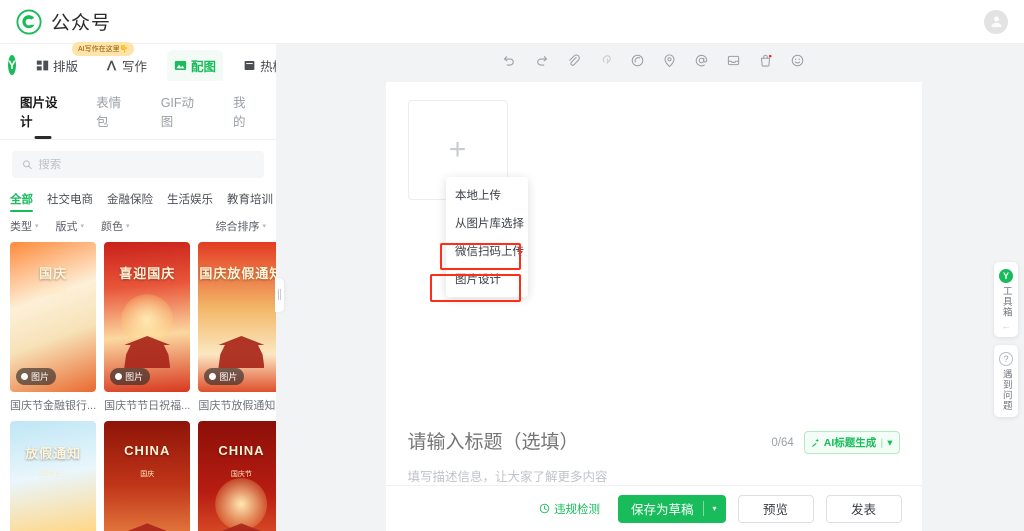 The width and height of the screenshot is (1024, 531). Describe the element at coordinates (113, 115) in the screenshot. I see `subtab-sticker-pack: 表情包` at that location.